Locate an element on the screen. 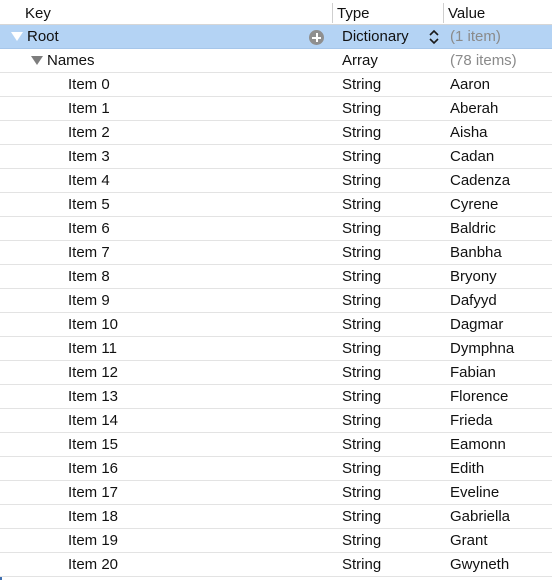  item-key: Item 7 is located at coordinates (89, 252).